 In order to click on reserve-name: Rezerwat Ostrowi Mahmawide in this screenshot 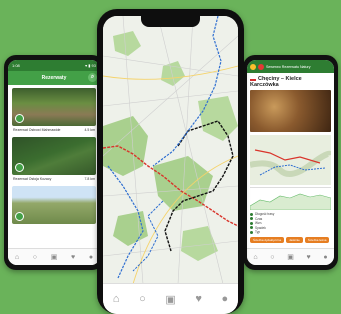, I will do `click(37, 130)`.